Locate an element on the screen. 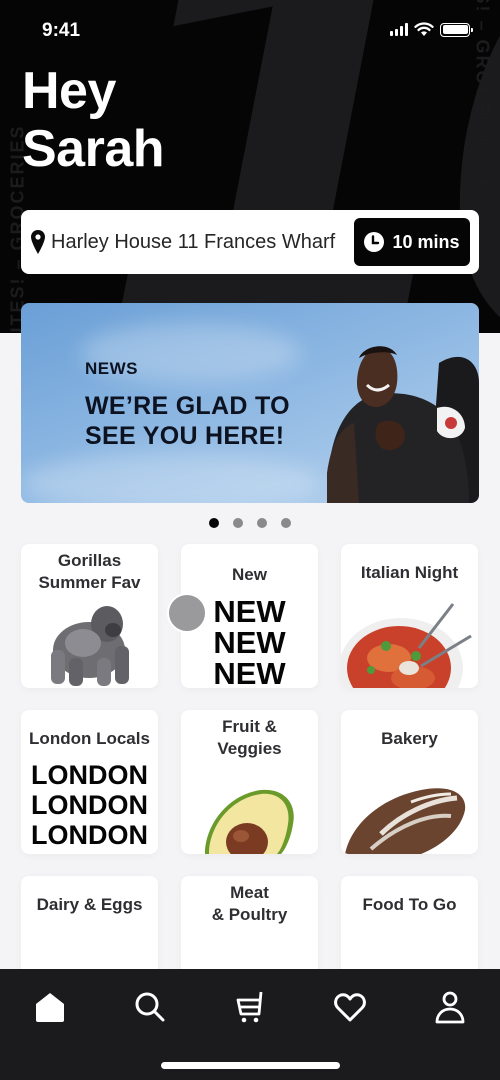 Image resolution: width=500 pixels, height=1080 pixels. wifi-icon is located at coordinates (424, 29).